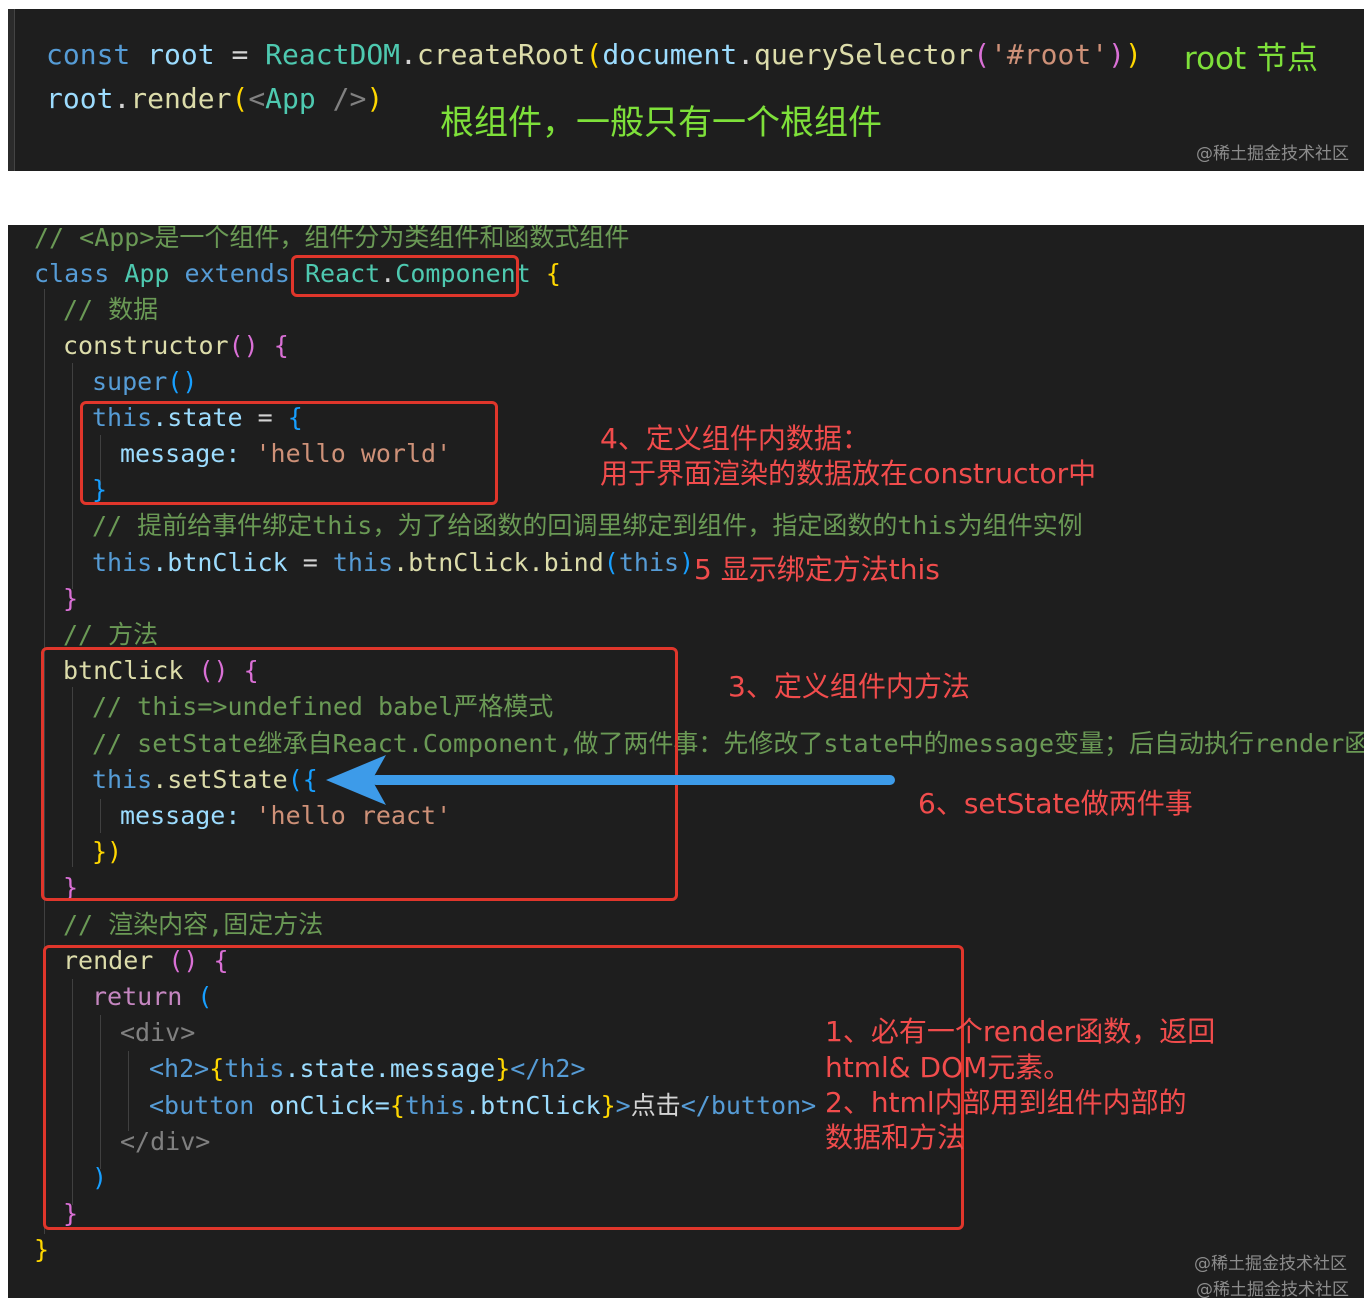 The image size is (1364, 1304). Describe the element at coordinates (1055, 803) in the screenshot. I see `annotation-setstate: 6、setState做两件事` at that location.